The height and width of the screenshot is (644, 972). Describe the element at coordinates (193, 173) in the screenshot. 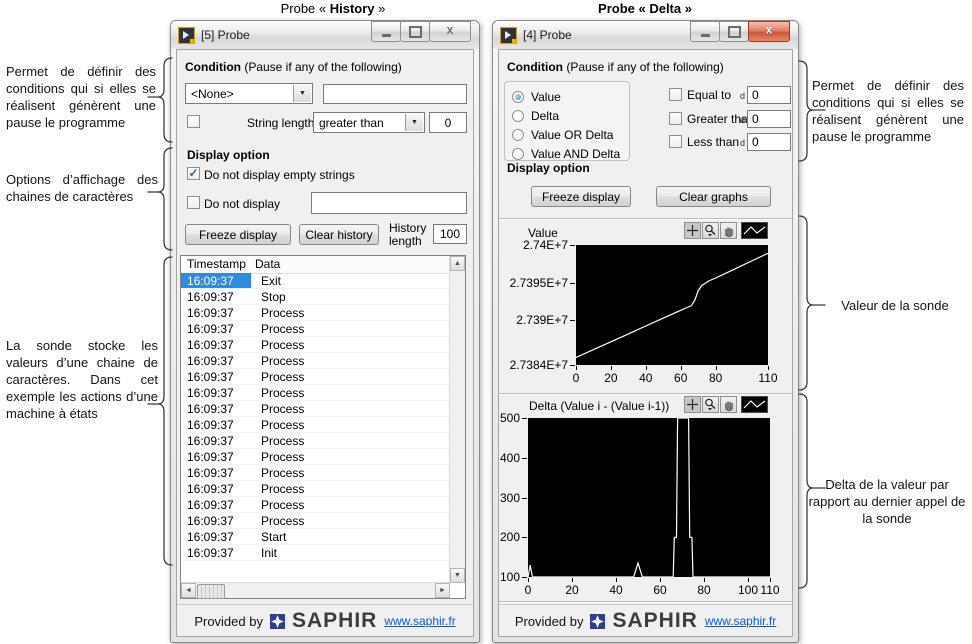

I see `hide-empty-strings-checkbox` at that location.